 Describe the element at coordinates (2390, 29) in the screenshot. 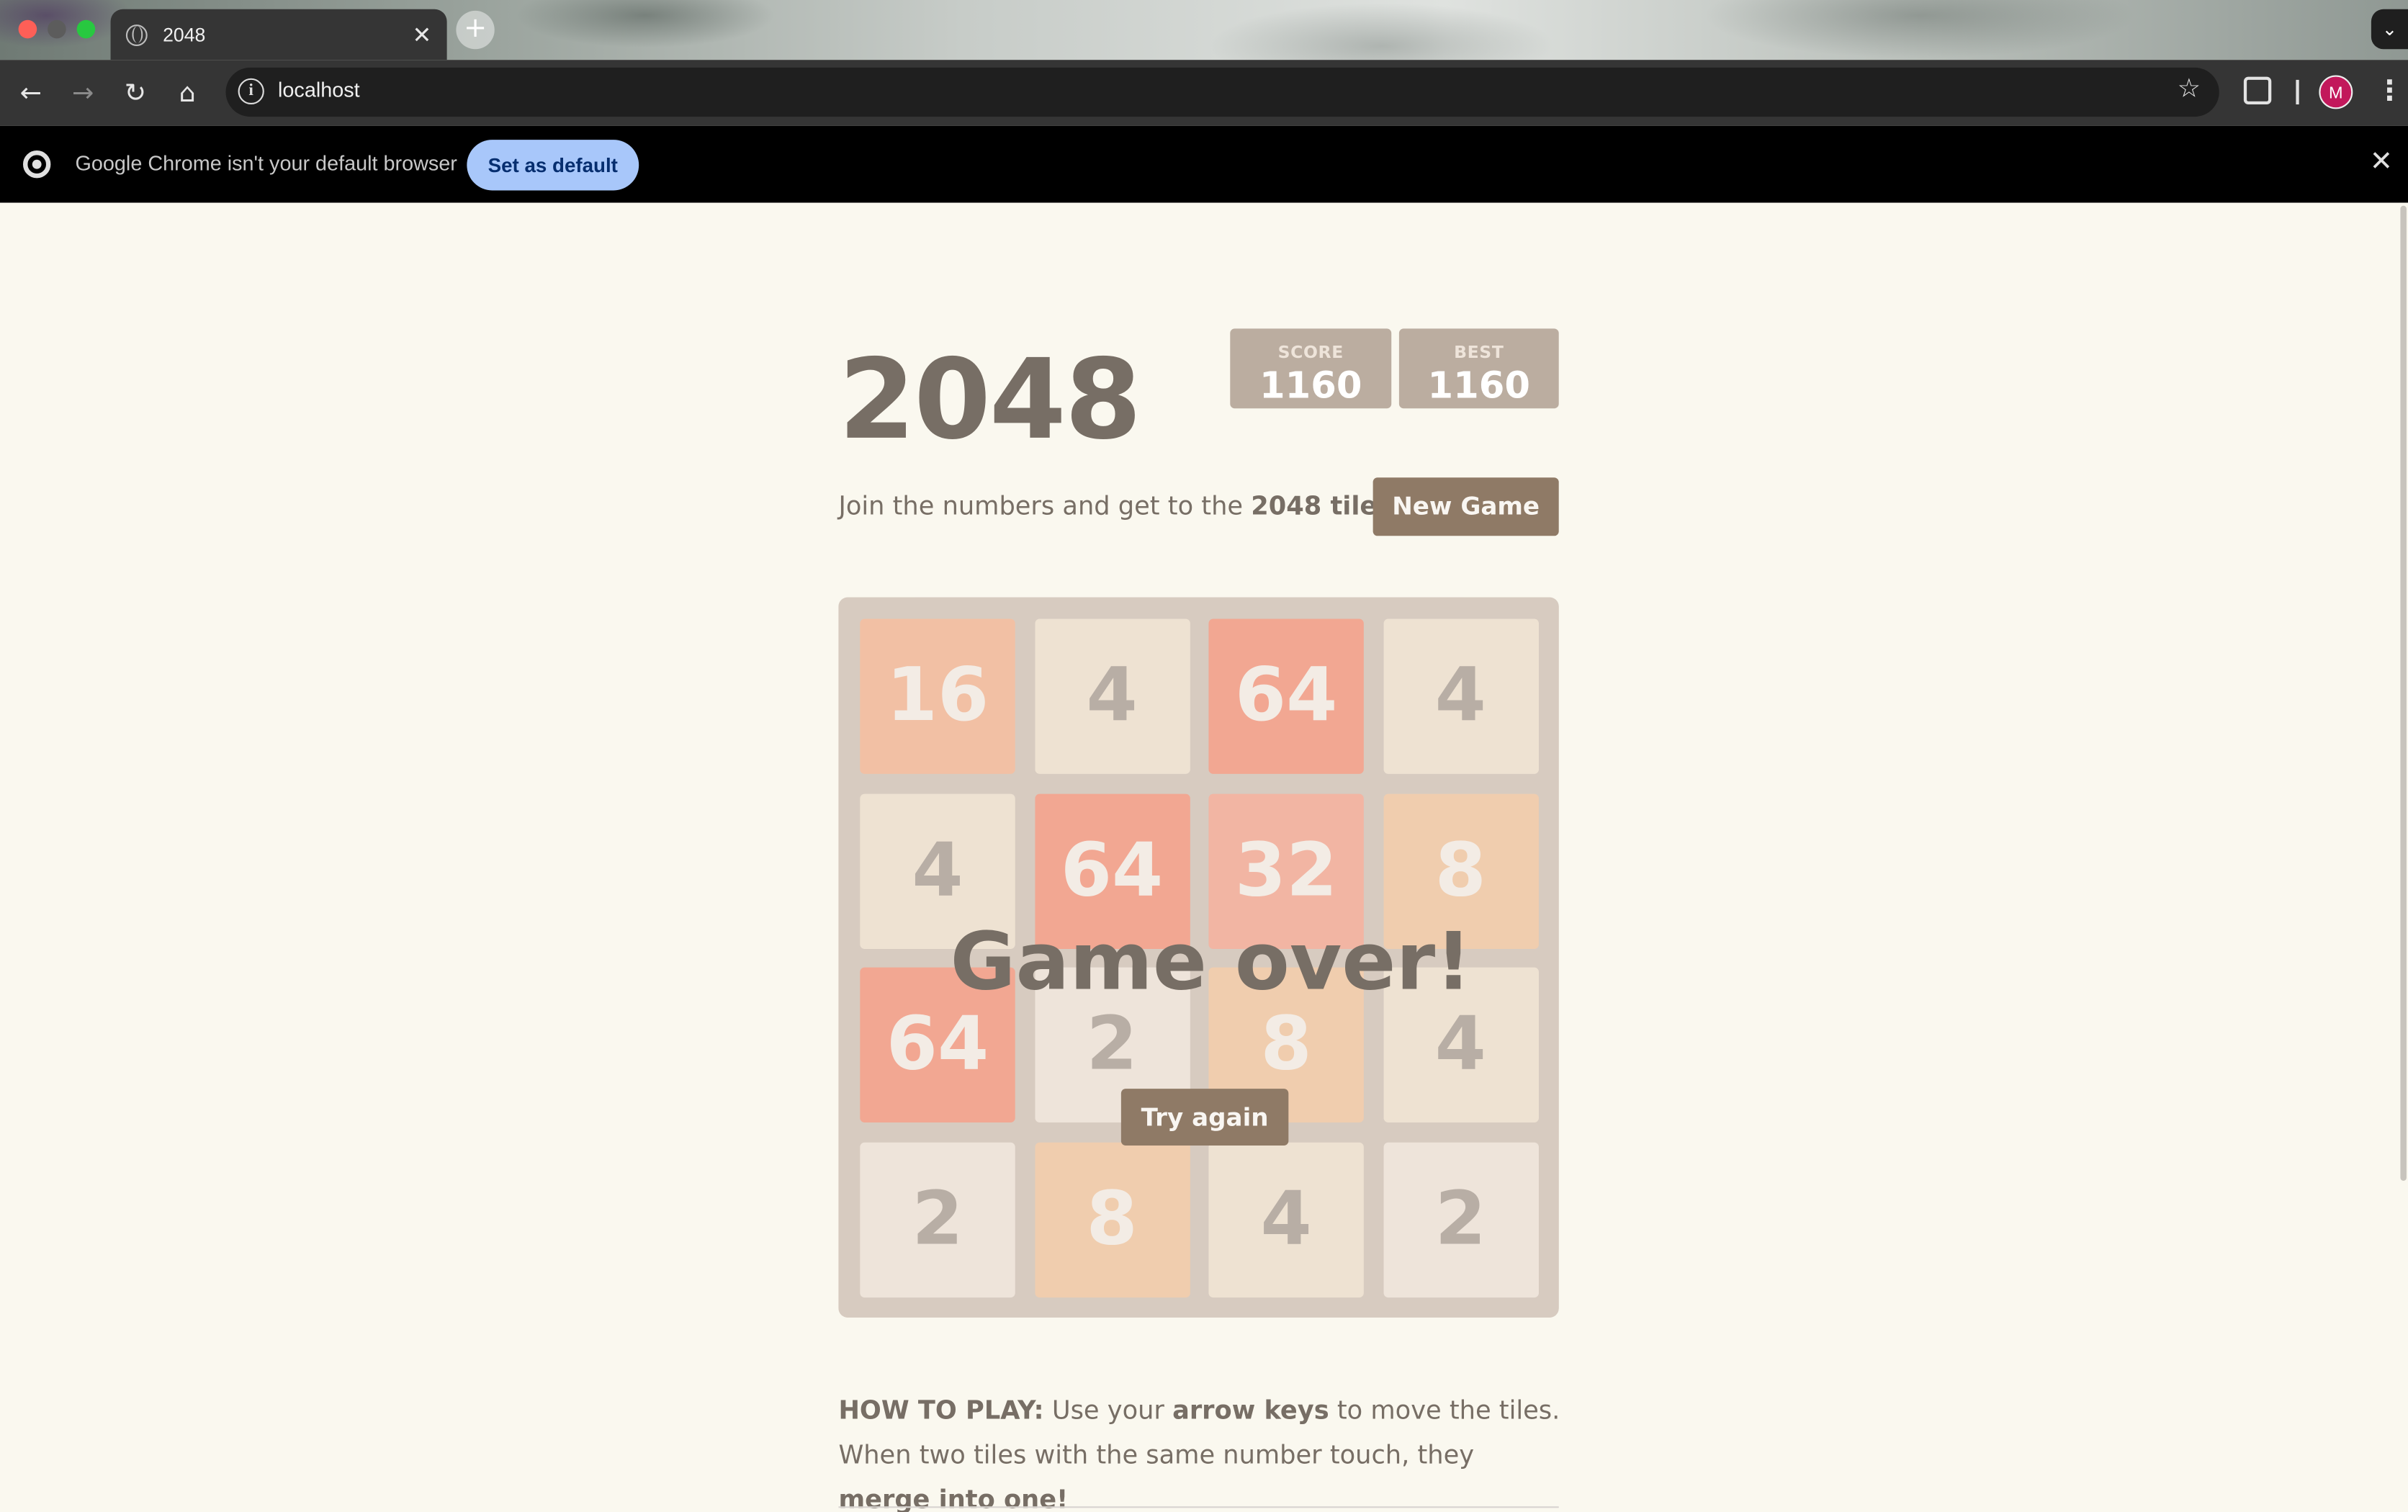

I see `tab-search-button: ⌄` at that location.